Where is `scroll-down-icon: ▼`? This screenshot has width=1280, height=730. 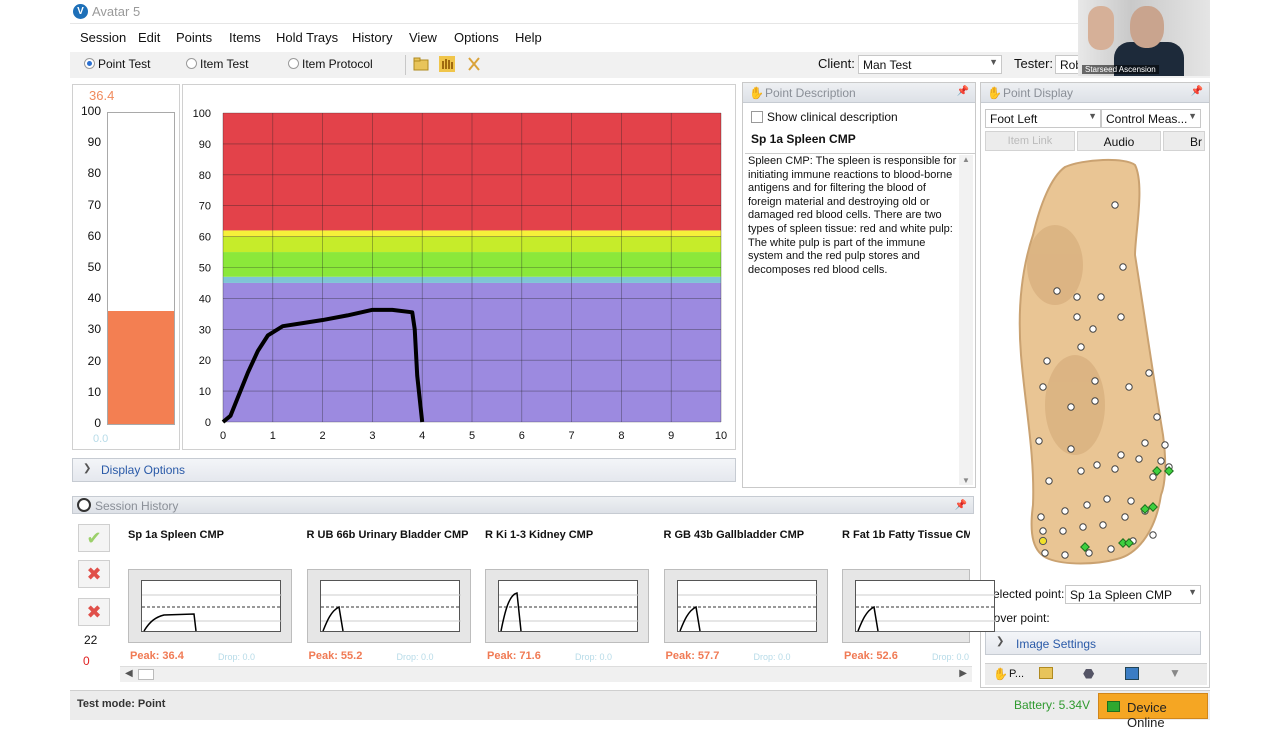 scroll-down-icon: ▼ is located at coordinates (966, 480).